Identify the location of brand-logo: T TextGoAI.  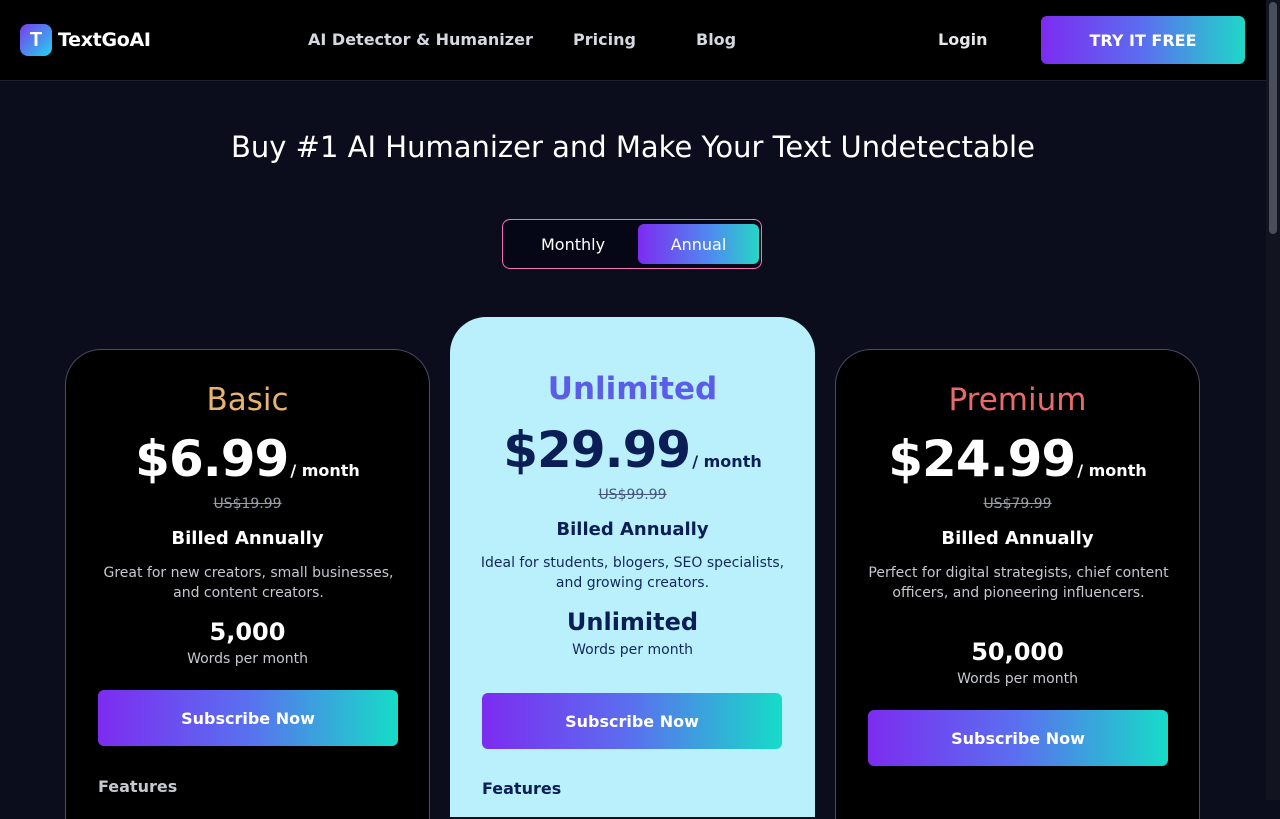
(85, 40).